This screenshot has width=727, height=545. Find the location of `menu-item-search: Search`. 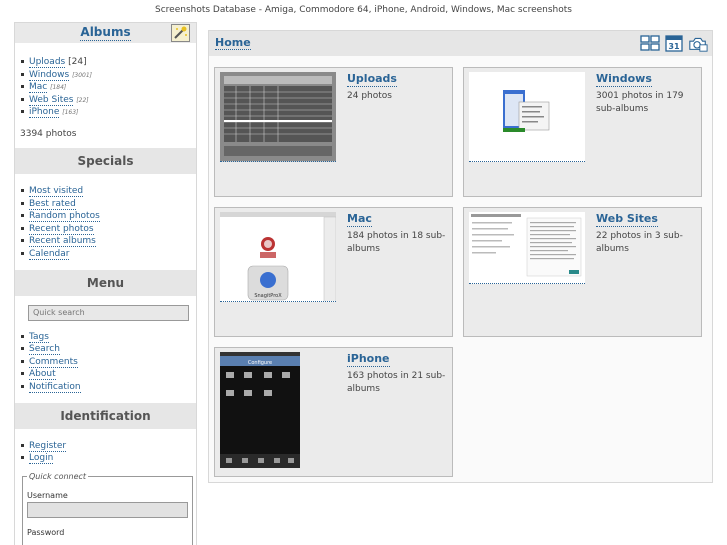

menu-item-search: Search is located at coordinates (108, 349).